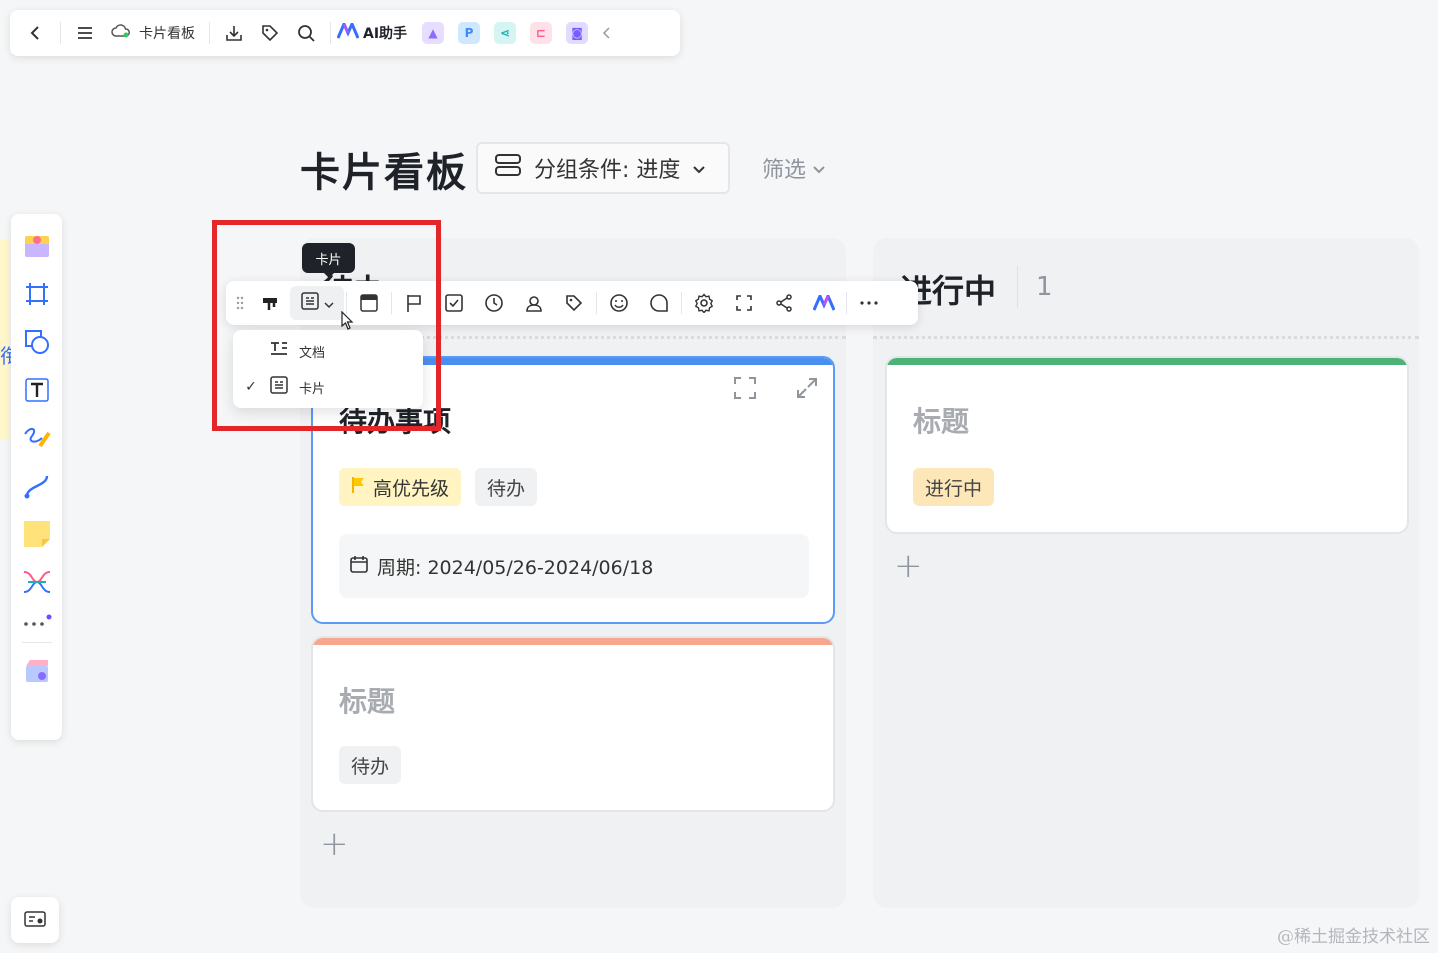 Image resolution: width=1438 pixels, height=953 pixels. I want to click on image-app-icon: ▲, so click(433, 33).